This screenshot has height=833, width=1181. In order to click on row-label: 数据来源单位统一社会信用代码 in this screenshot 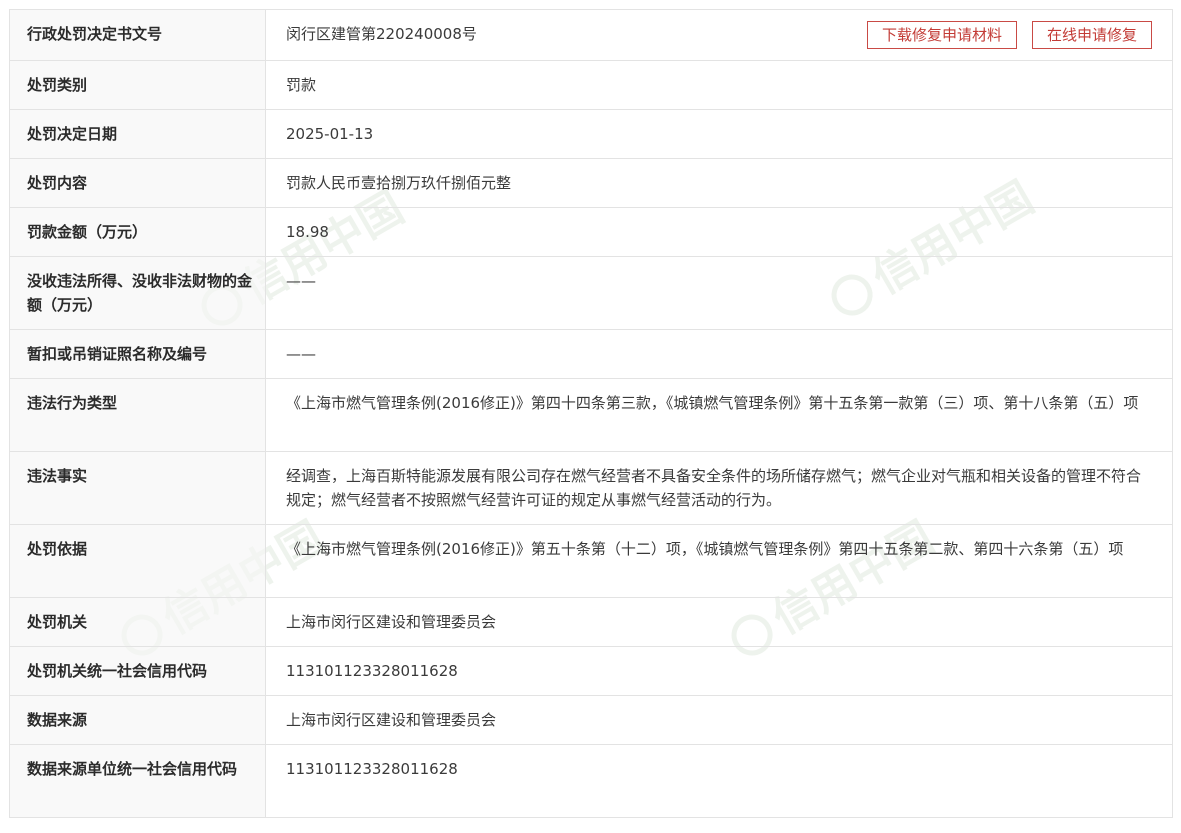, I will do `click(137, 781)`.